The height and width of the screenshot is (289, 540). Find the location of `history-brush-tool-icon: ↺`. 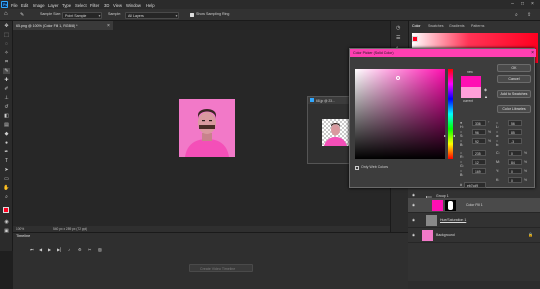

history-brush-tool-icon: ↺ is located at coordinates (6, 107).